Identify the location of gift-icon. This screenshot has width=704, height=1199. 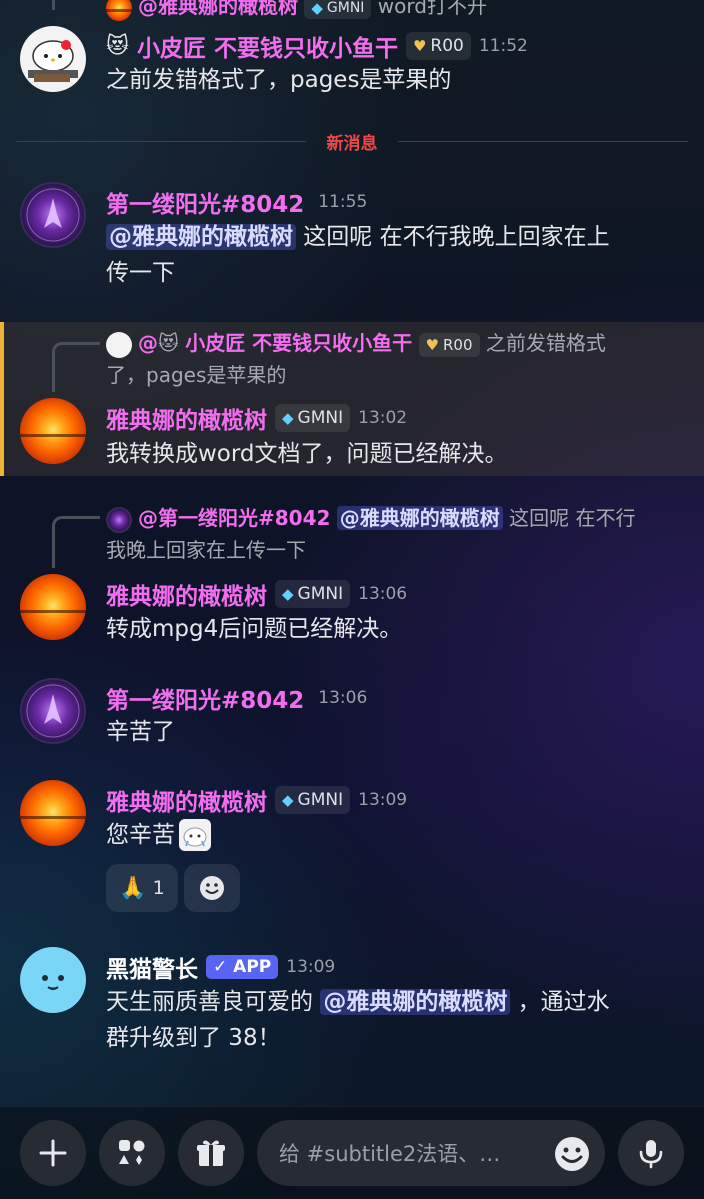
(211, 1153).